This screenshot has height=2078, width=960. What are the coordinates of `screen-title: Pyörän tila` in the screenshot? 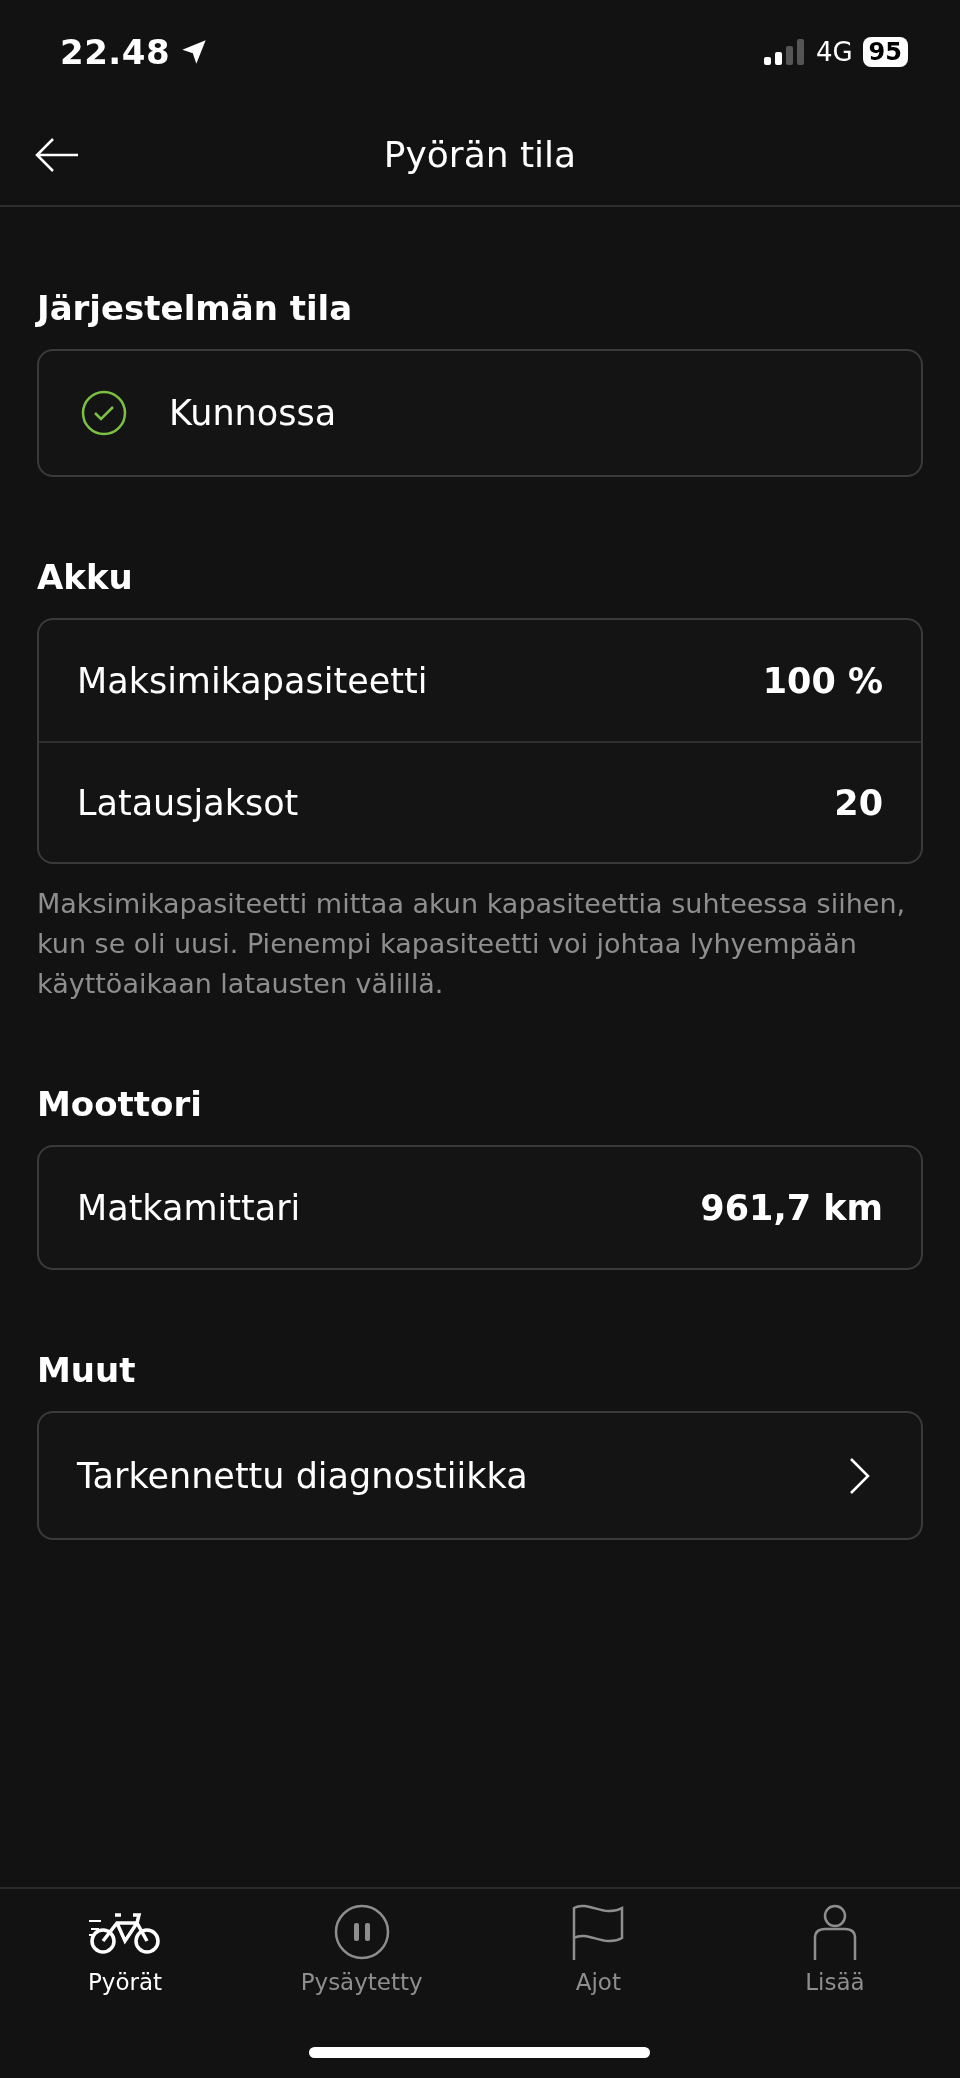 It's located at (480, 154).